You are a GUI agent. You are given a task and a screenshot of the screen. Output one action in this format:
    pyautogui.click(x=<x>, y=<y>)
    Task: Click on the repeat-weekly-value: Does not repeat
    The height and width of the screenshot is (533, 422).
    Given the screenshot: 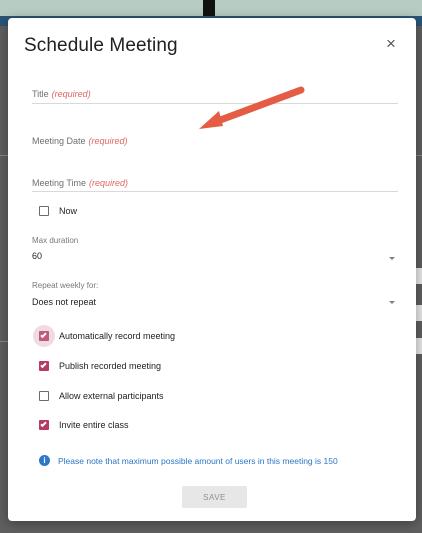 What is the action you would take?
    pyautogui.click(x=64, y=302)
    